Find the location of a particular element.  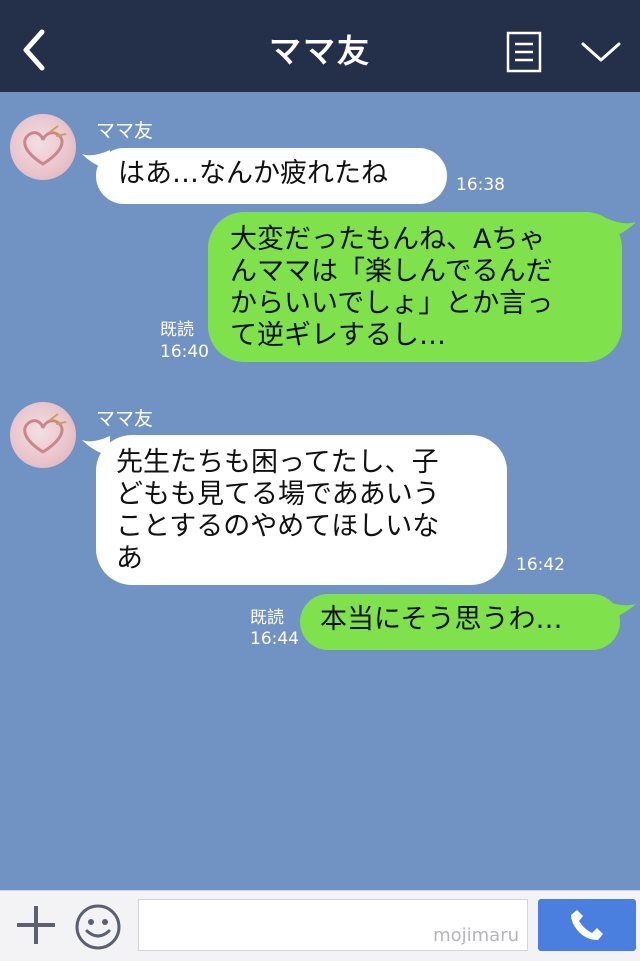

message-bubble: はあ…なんか疲れたね is located at coordinates (271, 176).